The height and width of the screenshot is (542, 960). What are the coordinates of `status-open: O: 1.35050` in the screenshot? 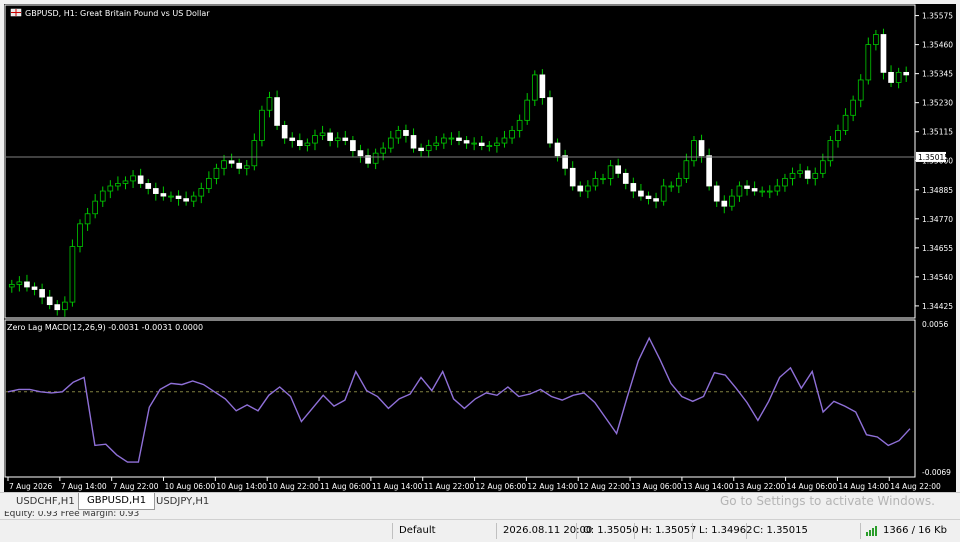 It's located at (607, 531).